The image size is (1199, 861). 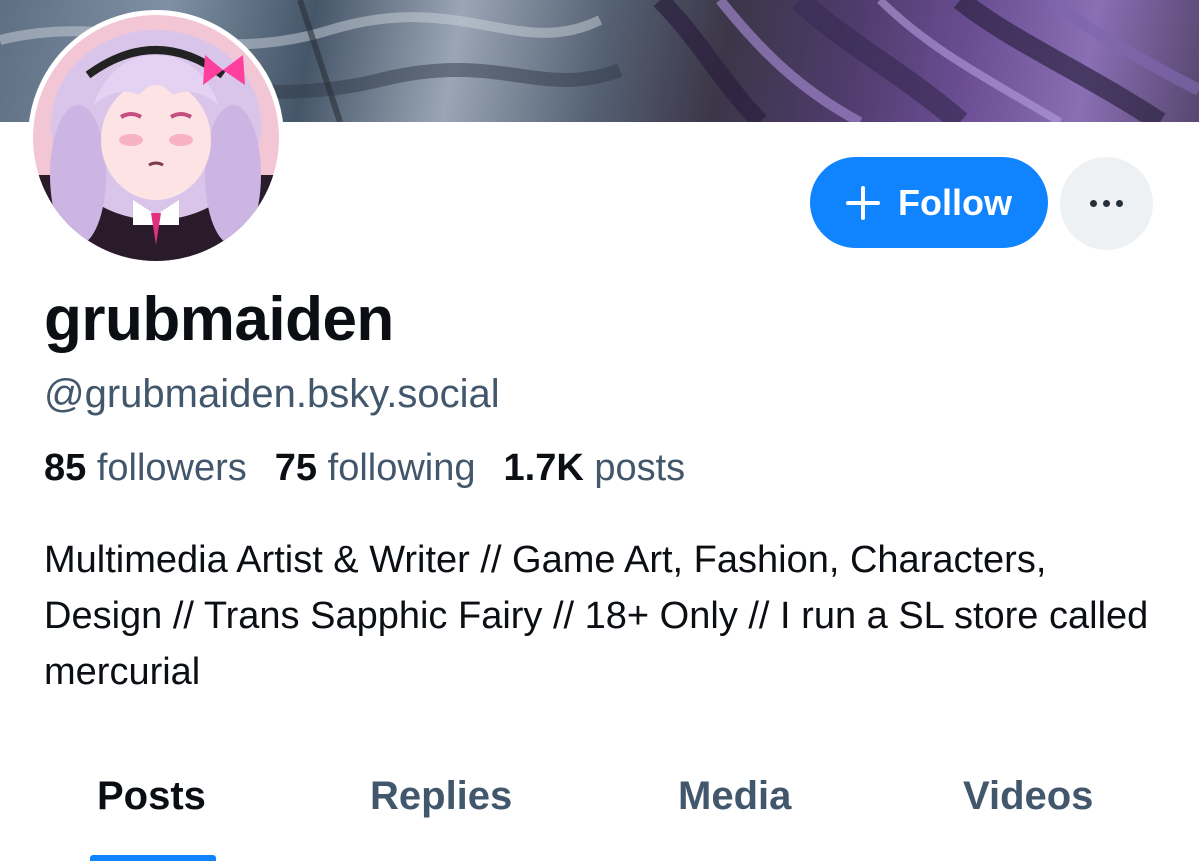 I want to click on avatar, so click(x=156, y=138).